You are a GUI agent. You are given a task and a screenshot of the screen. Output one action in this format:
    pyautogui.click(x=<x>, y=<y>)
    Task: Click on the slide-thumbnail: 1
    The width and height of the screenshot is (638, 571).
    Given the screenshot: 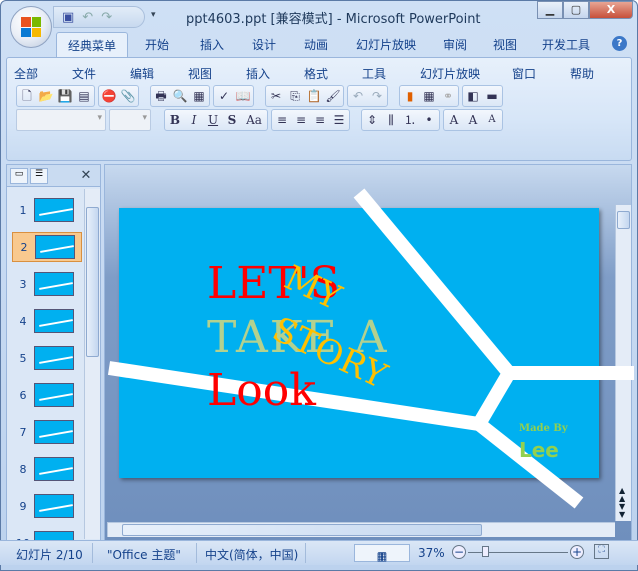 What is the action you would take?
    pyautogui.click(x=47, y=210)
    